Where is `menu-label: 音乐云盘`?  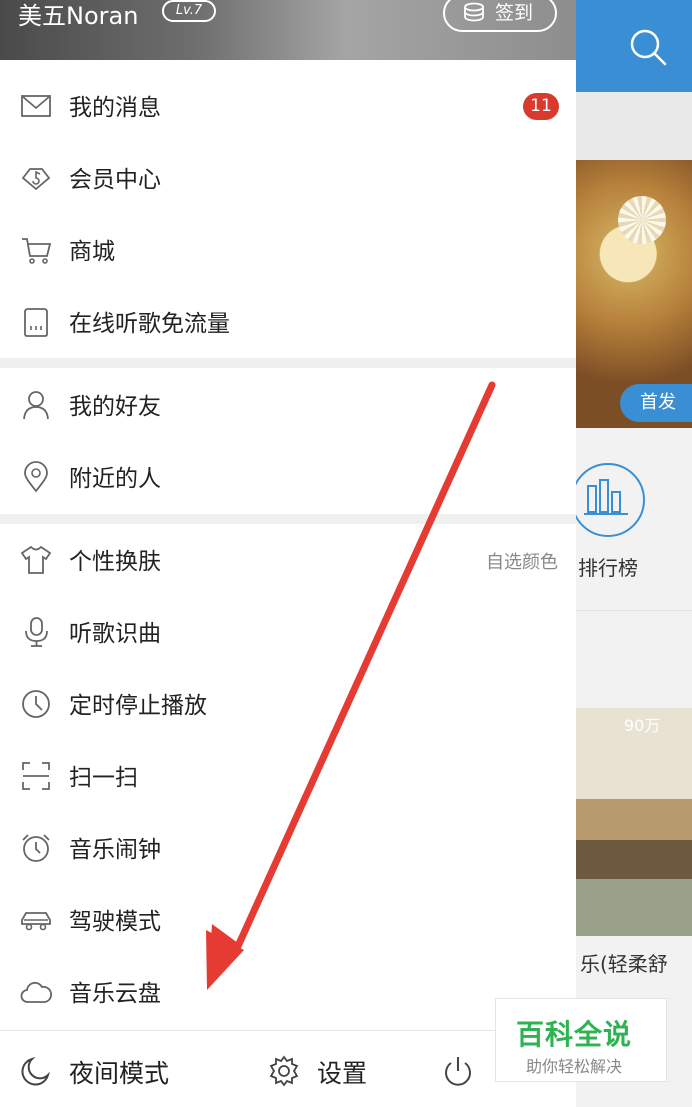 menu-label: 音乐云盘 is located at coordinates (115, 994).